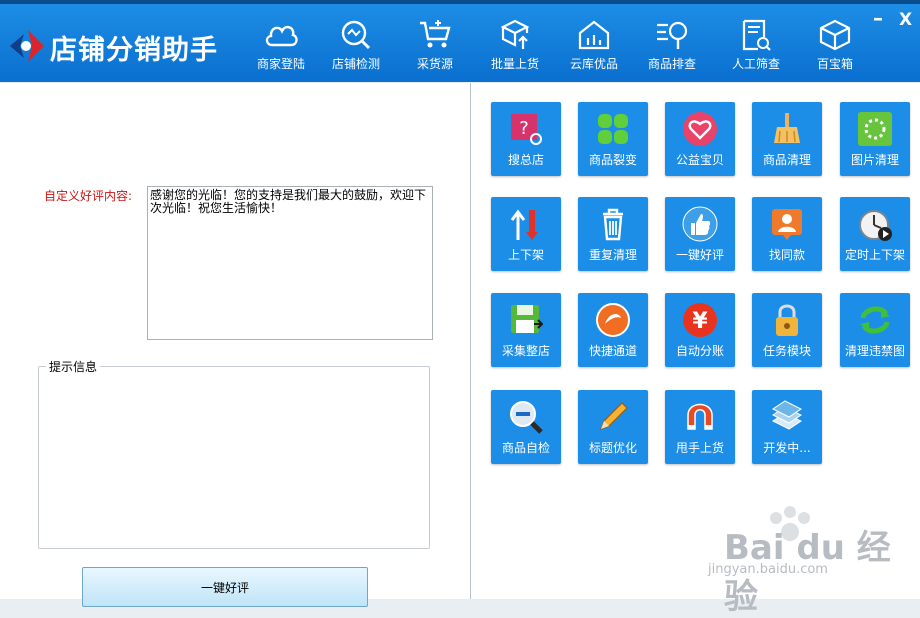  I want to click on close-button: X, so click(905, 20).